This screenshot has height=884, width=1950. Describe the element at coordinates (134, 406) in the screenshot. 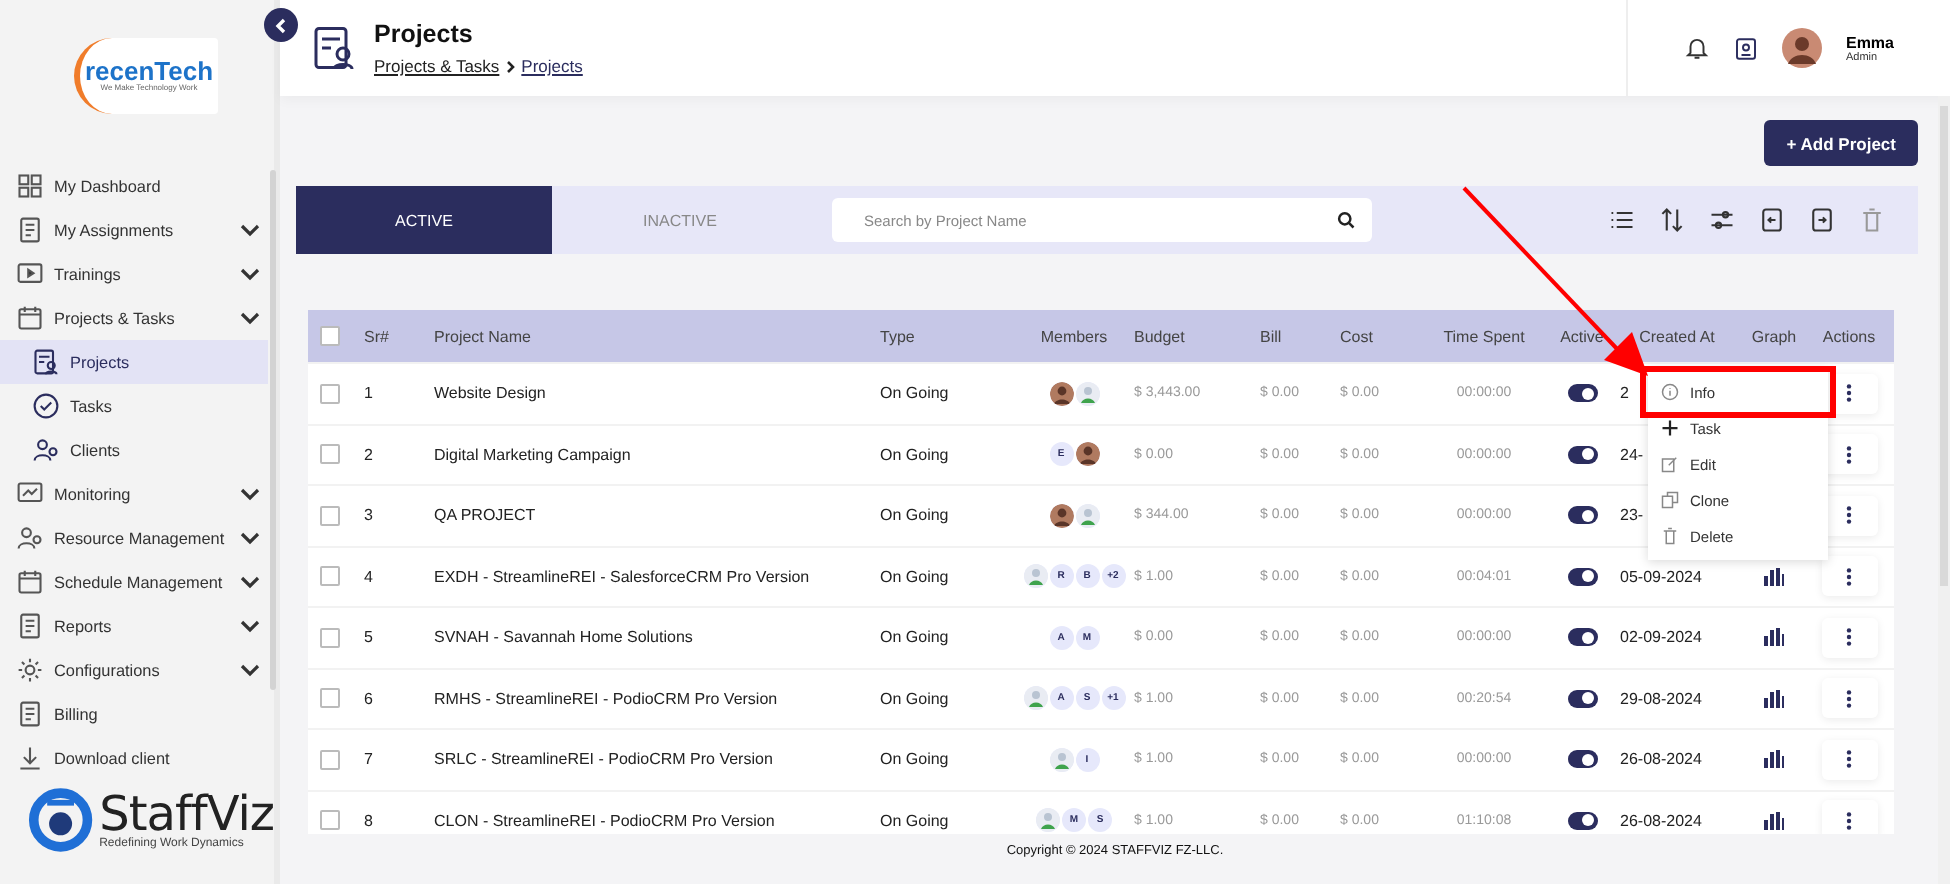

I see `sidebar-item: Tasks` at that location.